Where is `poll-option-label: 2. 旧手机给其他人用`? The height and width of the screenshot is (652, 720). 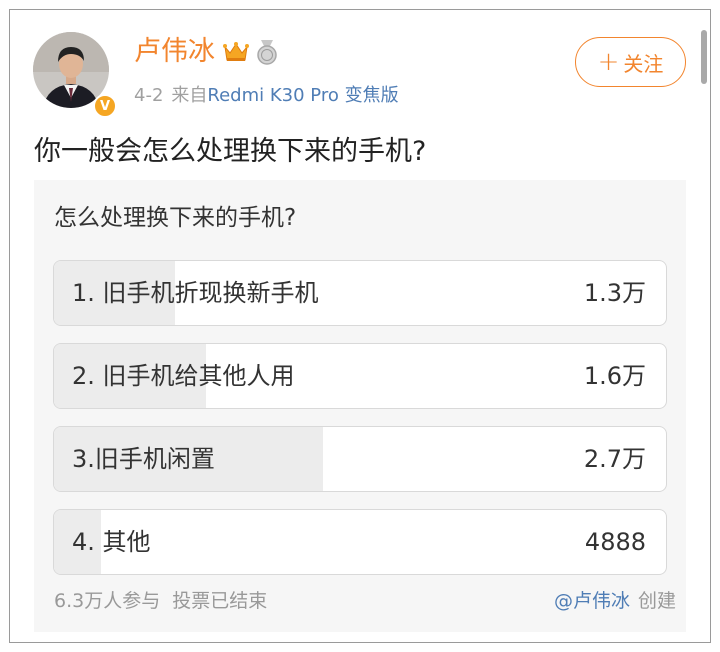 poll-option-label: 2. 旧手机给其他人用 is located at coordinates (183, 376).